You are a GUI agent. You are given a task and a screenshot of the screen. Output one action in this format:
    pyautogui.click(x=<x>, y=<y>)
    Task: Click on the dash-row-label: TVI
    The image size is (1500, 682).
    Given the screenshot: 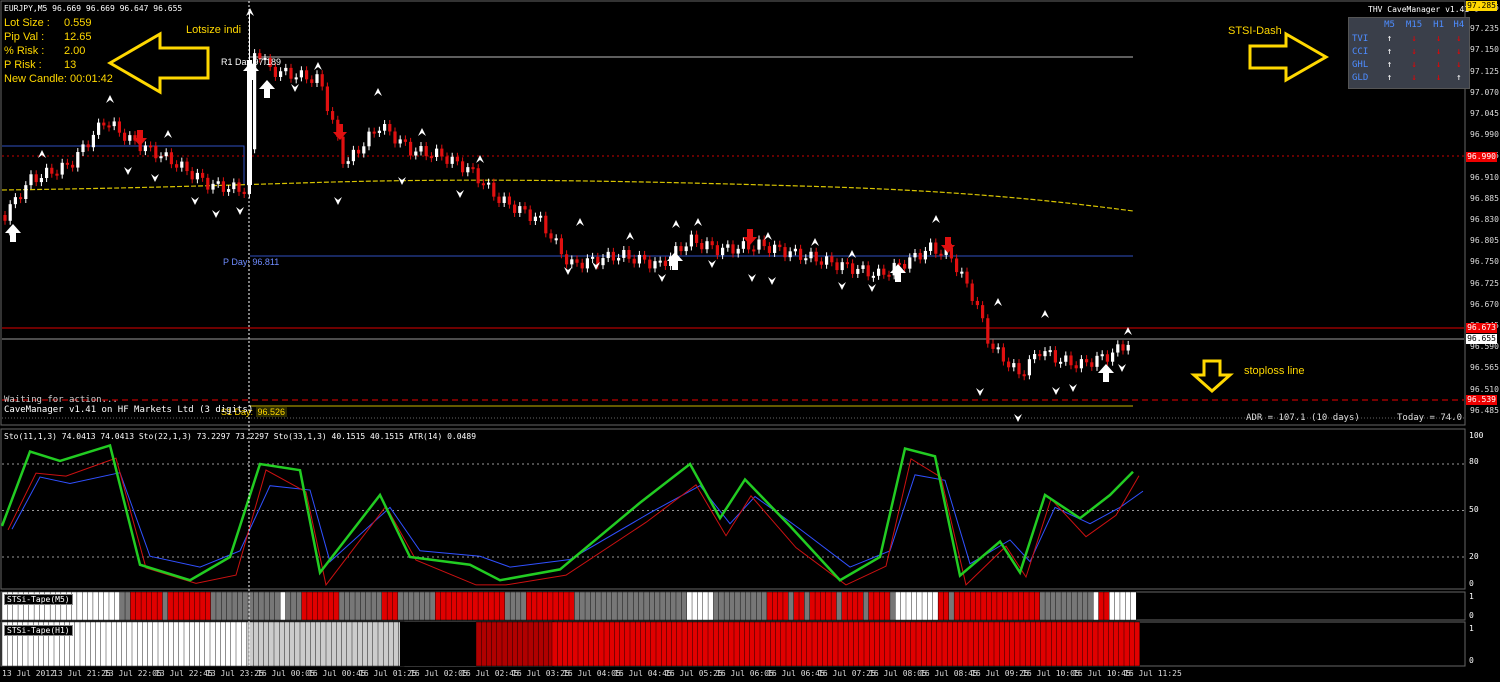 What is the action you would take?
    pyautogui.click(x=1360, y=38)
    